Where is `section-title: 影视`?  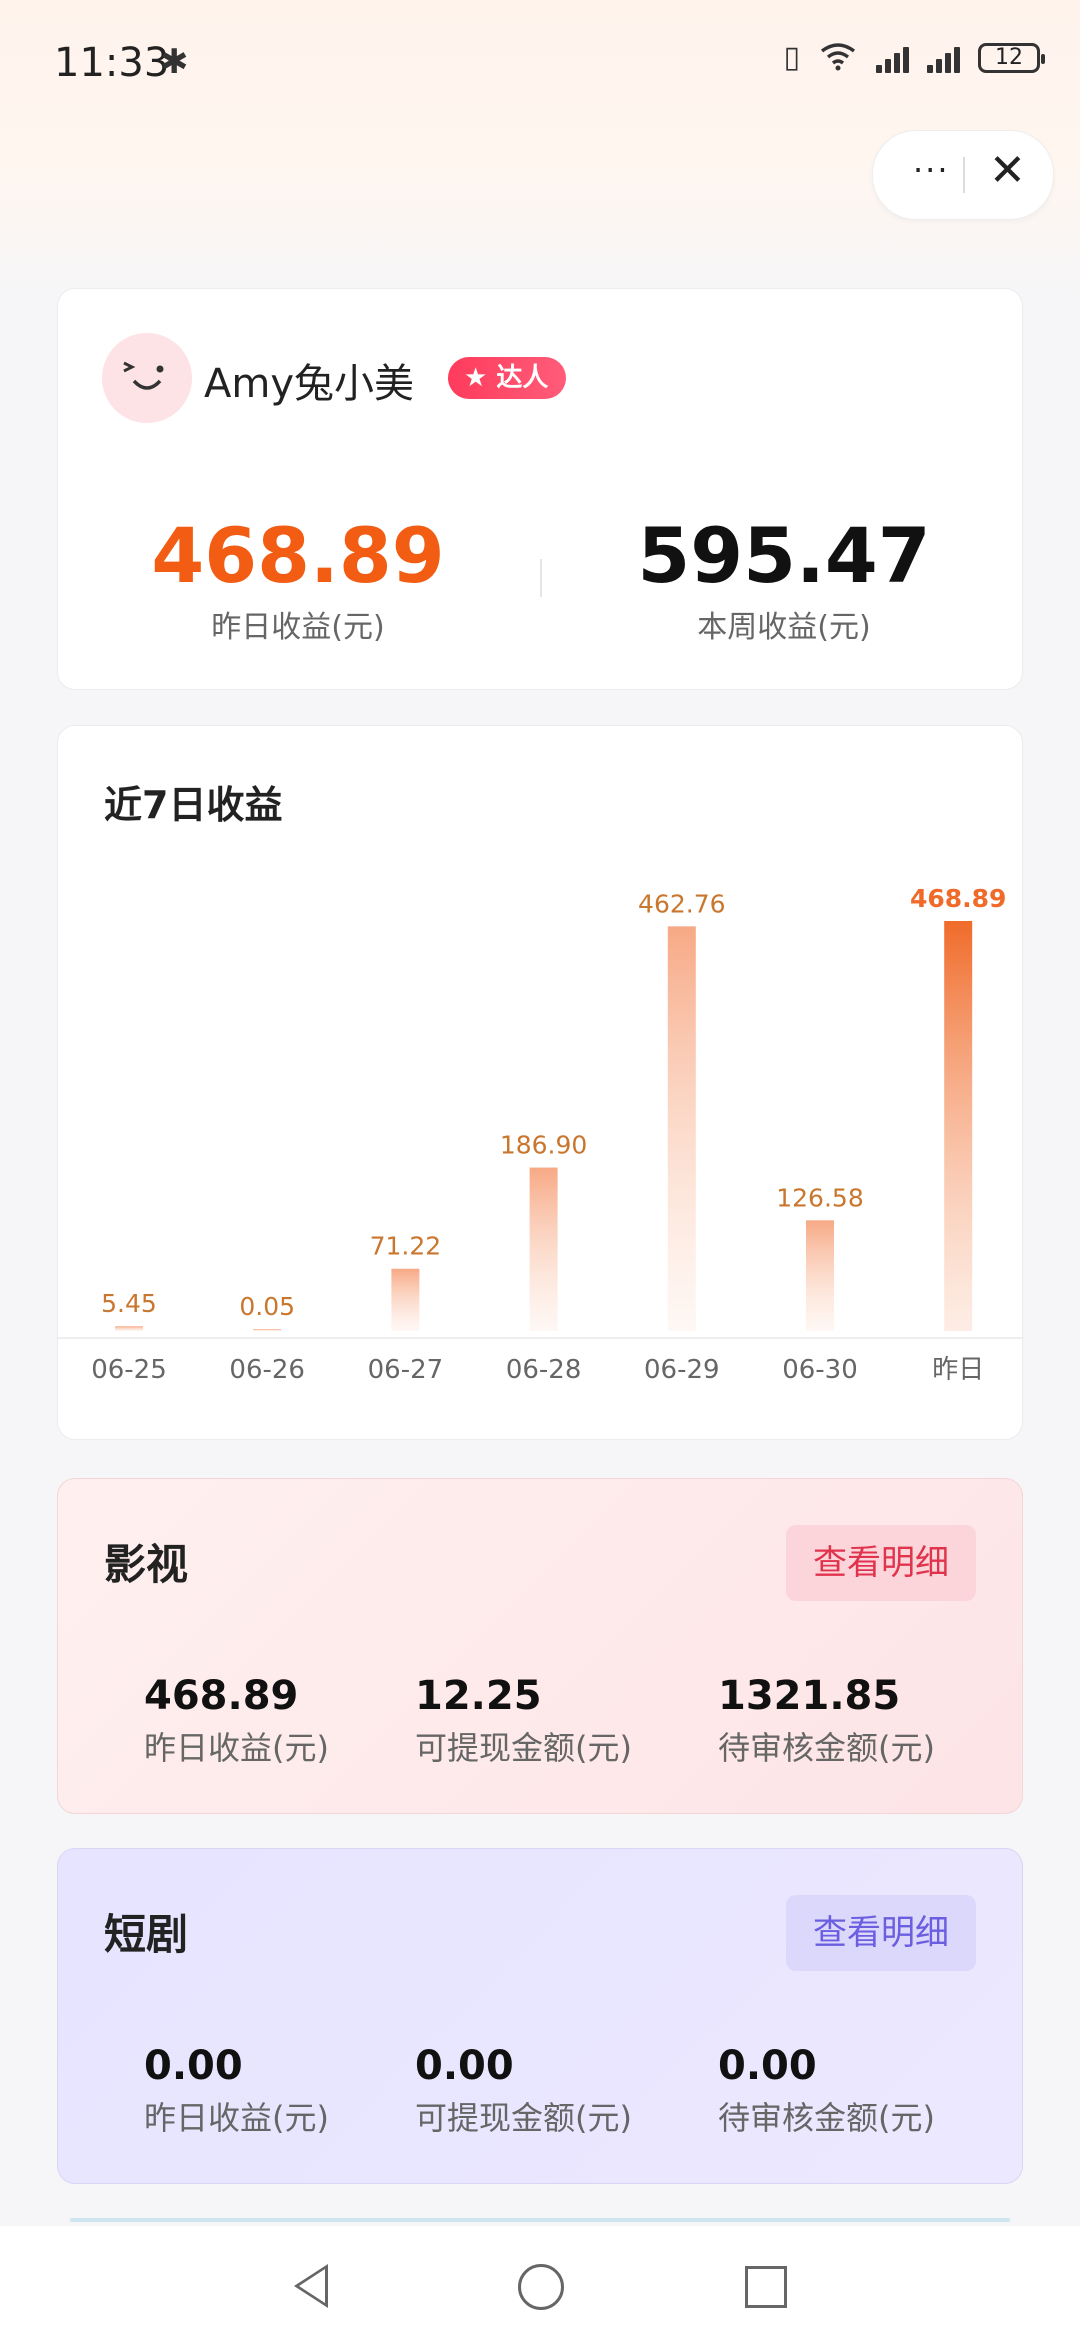
section-title: 影视 is located at coordinates (146, 1564).